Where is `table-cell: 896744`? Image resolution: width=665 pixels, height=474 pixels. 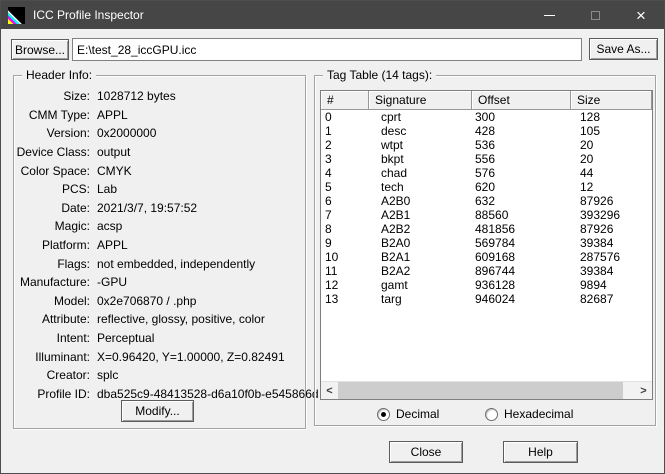
table-cell: 896744 is located at coordinates (495, 271).